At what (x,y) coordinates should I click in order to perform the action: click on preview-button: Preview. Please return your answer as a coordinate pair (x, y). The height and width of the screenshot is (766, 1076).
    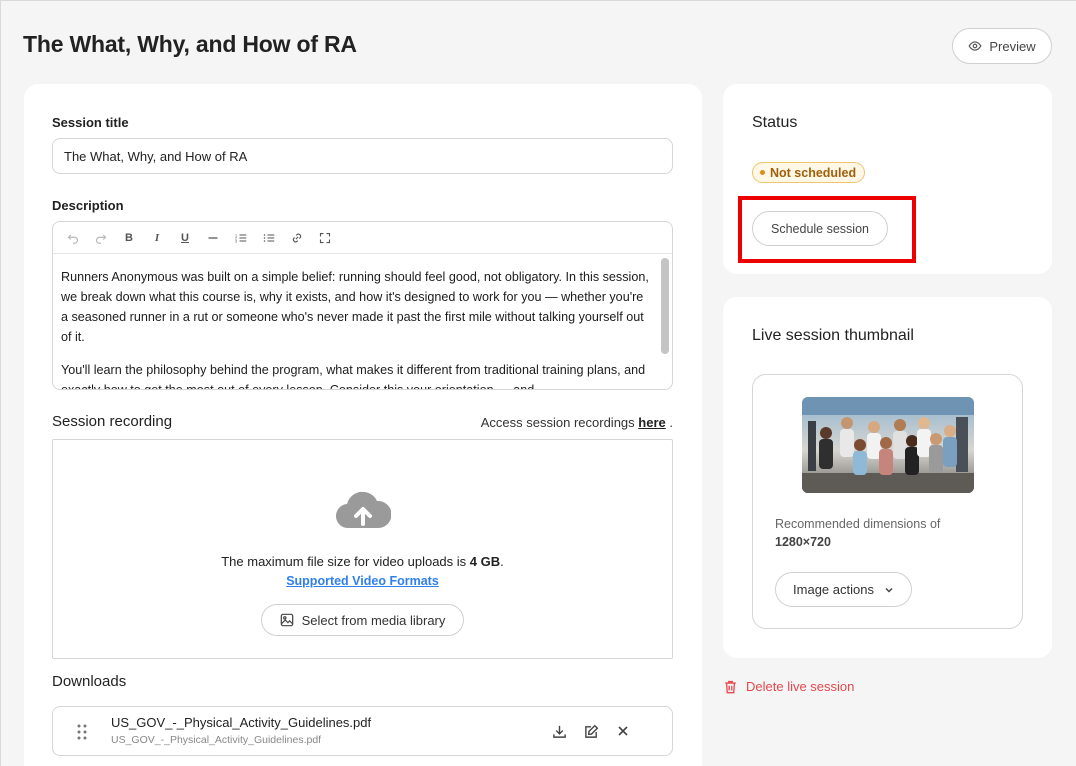
    Looking at the image, I should click on (1002, 46).